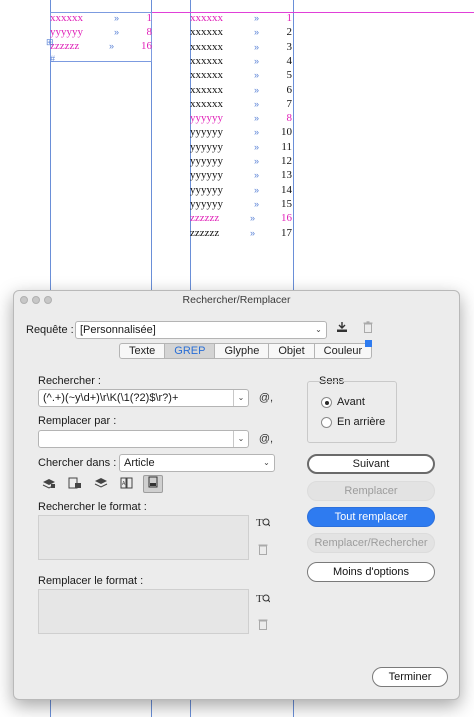  What do you see at coordinates (36, 300) in the screenshot?
I see `minimize-window-button` at bounding box center [36, 300].